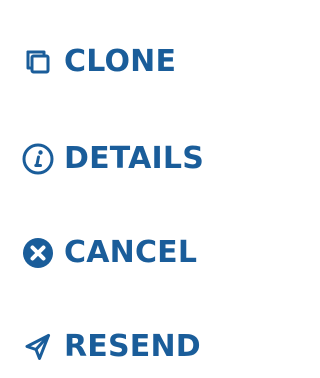 The width and height of the screenshot is (320, 378). What do you see at coordinates (38, 347) in the screenshot?
I see `send-icon` at bounding box center [38, 347].